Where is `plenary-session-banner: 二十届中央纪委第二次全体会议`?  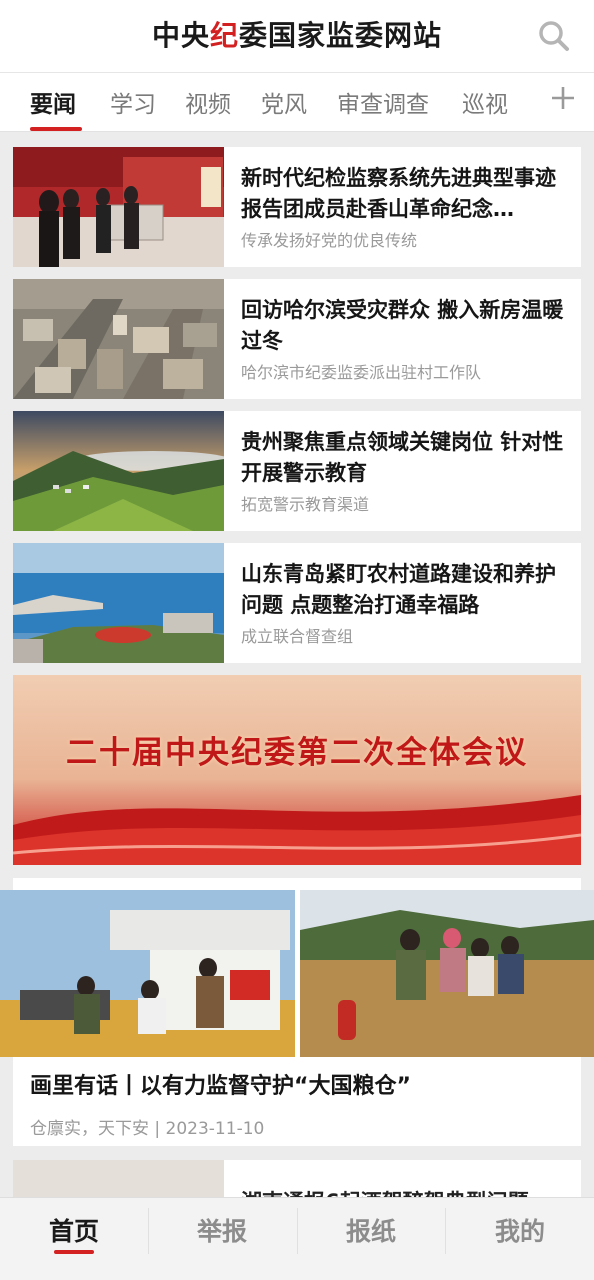
plenary-session-banner: 二十届中央纪委第二次全体会议 is located at coordinates (297, 770).